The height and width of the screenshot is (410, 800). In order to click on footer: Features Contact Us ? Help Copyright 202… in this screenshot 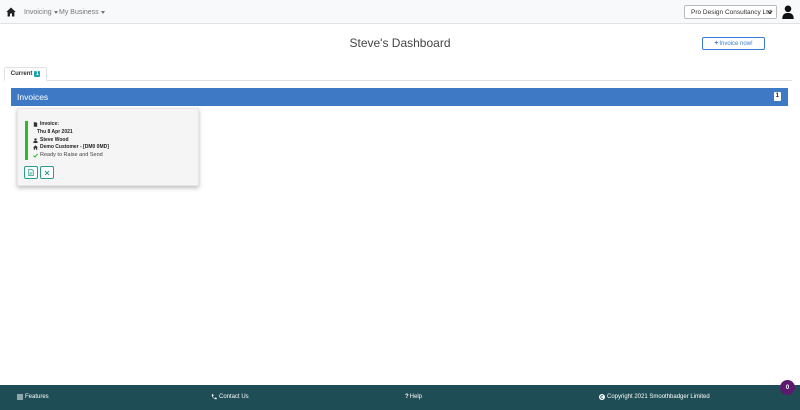, I will do `click(400, 397)`.